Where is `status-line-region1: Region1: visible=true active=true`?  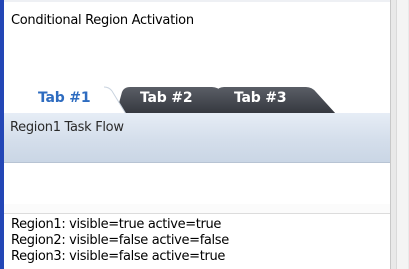
status-line-region1: Region1: visible=true active=true is located at coordinates (116, 224).